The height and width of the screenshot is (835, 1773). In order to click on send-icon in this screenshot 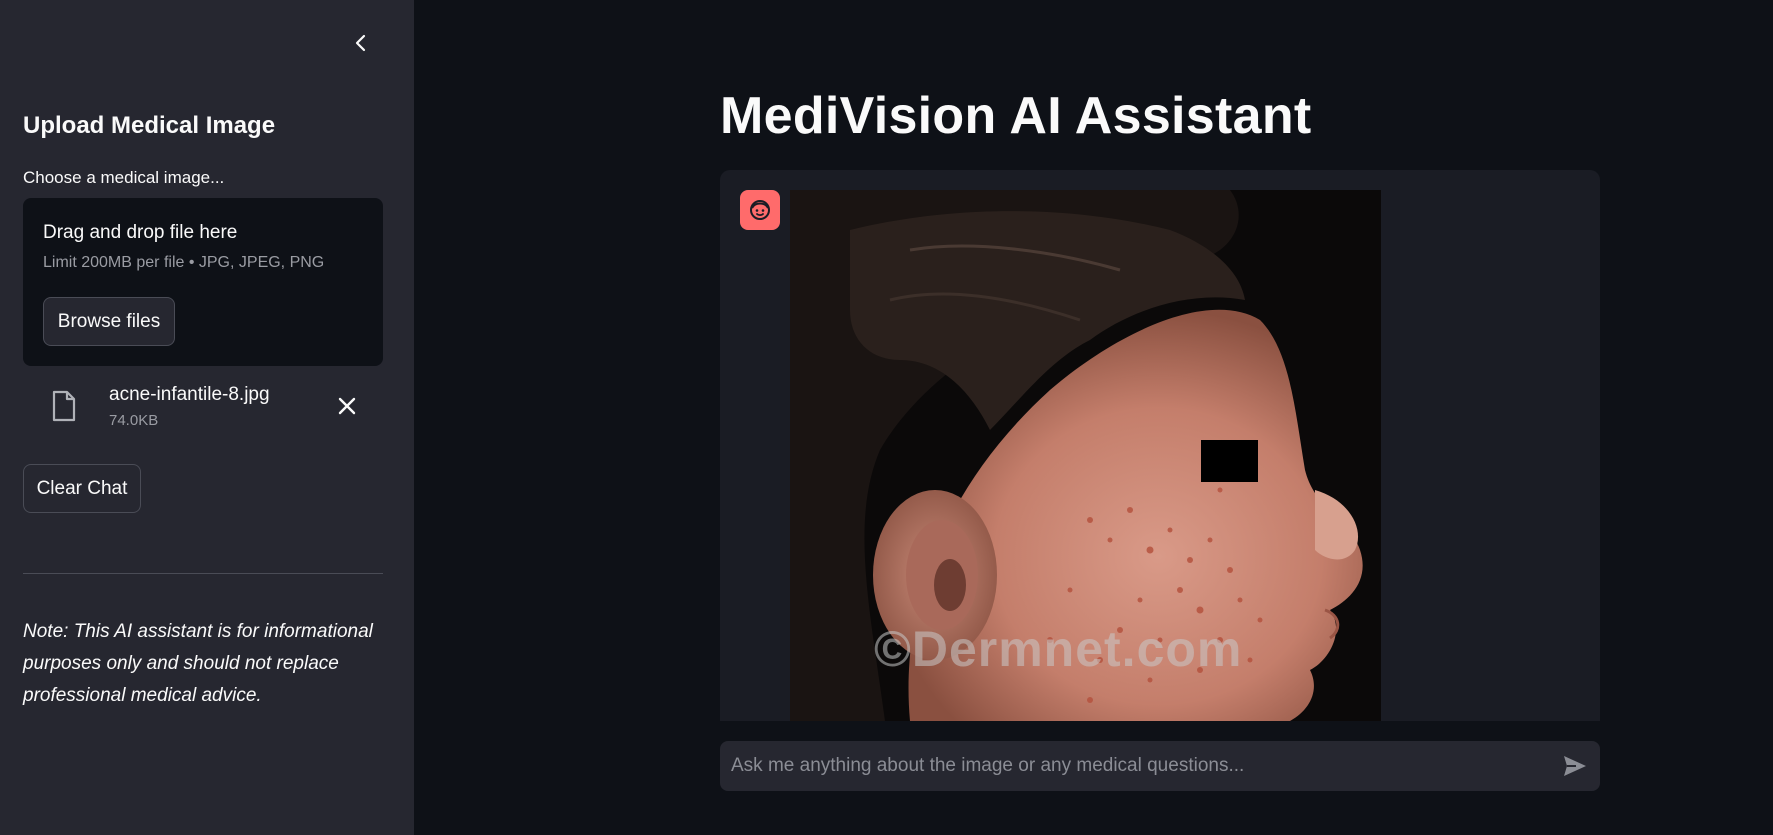, I will do `click(1575, 766)`.